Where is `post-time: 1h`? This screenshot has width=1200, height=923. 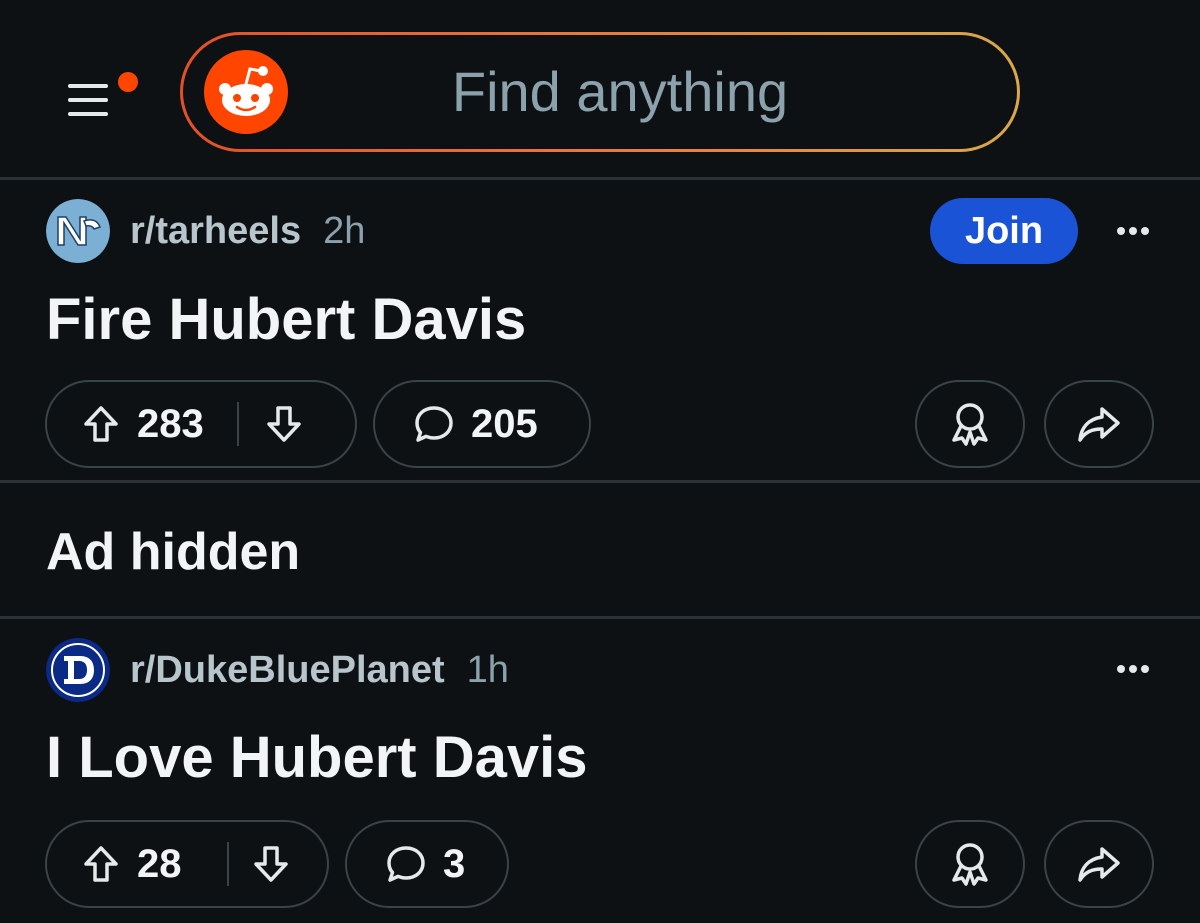 post-time: 1h is located at coordinates (487, 669).